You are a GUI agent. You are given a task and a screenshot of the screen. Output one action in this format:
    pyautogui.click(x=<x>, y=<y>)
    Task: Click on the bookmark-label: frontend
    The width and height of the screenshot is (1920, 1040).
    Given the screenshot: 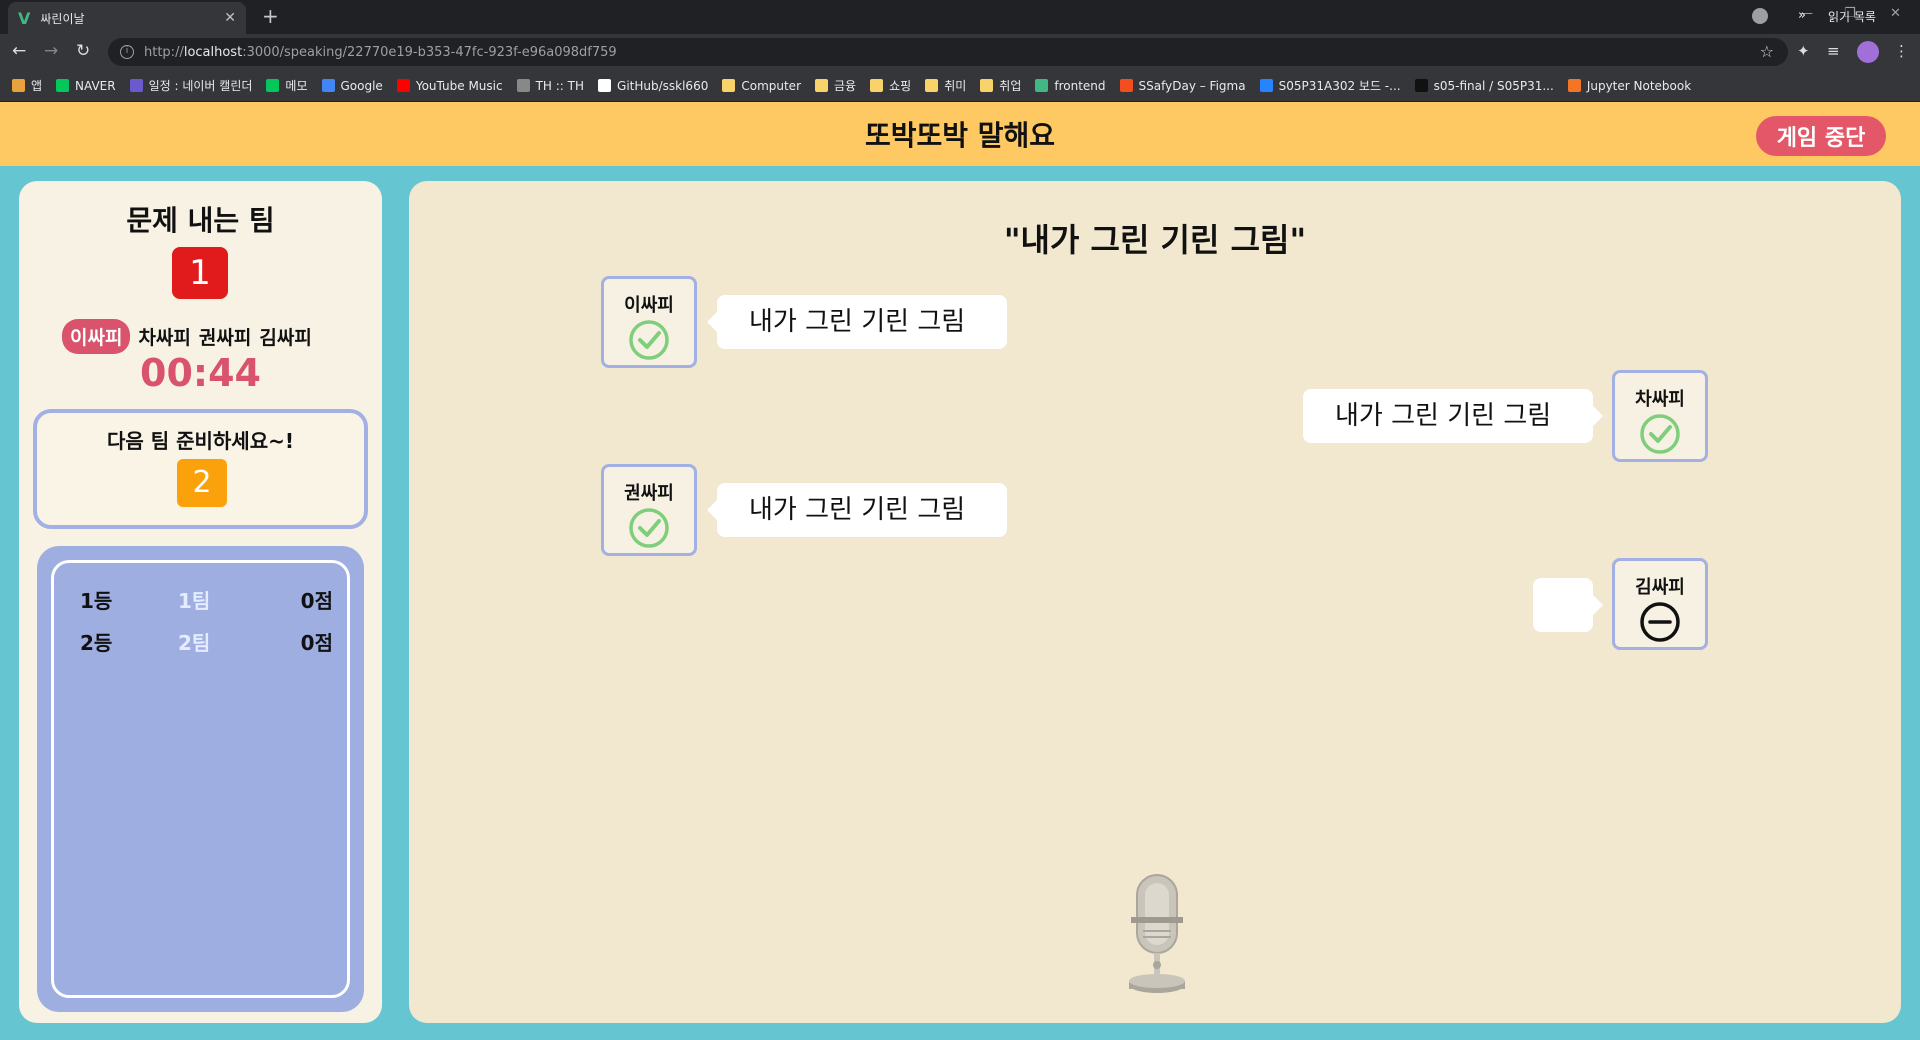 What is the action you would take?
    pyautogui.click(x=1080, y=85)
    